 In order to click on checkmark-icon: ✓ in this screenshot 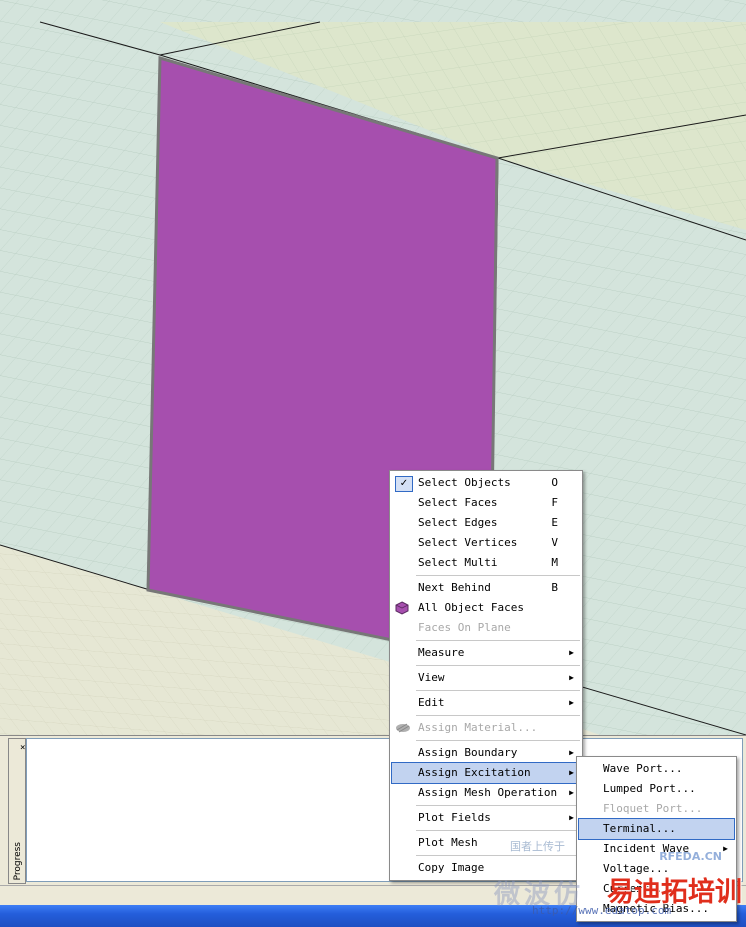, I will do `click(404, 484)`.